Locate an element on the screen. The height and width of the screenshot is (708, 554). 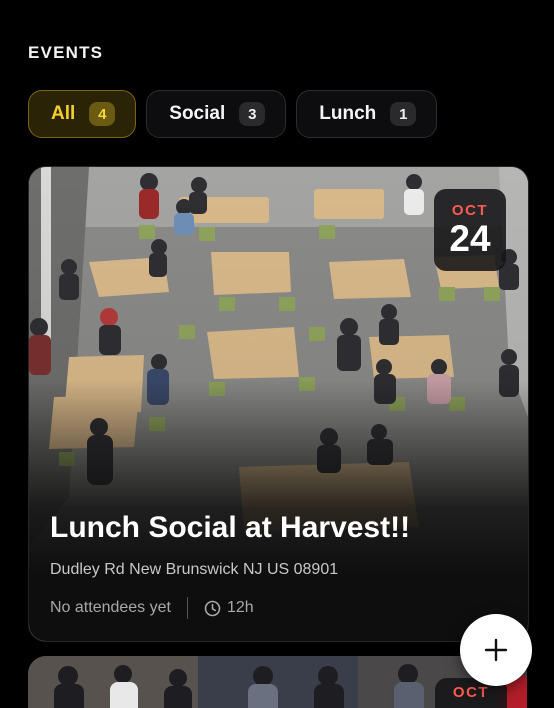
filter-chip-all: All 4 is located at coordinates (82, 114).